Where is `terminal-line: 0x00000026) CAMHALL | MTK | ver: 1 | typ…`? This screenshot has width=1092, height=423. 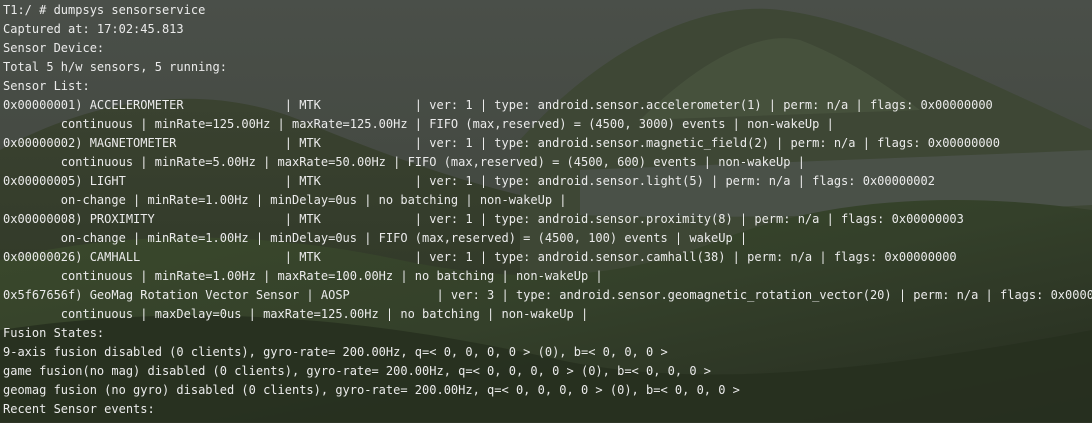
terminal-line: 0x00000026) CAMHALL | MTK | ver: 1 | typ… is located at coordinates (480, 257).